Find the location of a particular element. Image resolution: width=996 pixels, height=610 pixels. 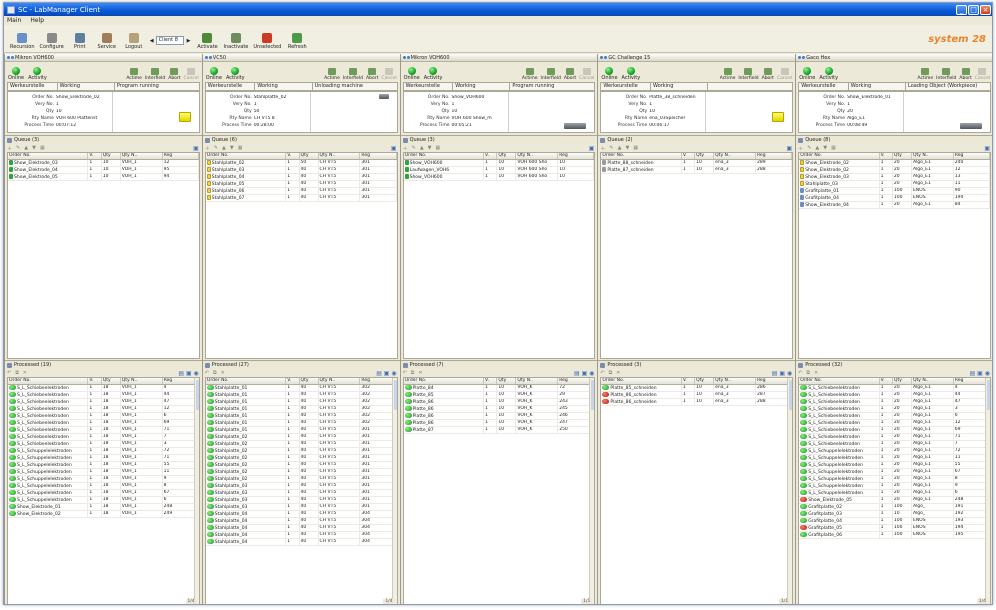

table-row: Show_Elektrode_04 1 10 VOH_1 95 is located at coordinates (103, 170).